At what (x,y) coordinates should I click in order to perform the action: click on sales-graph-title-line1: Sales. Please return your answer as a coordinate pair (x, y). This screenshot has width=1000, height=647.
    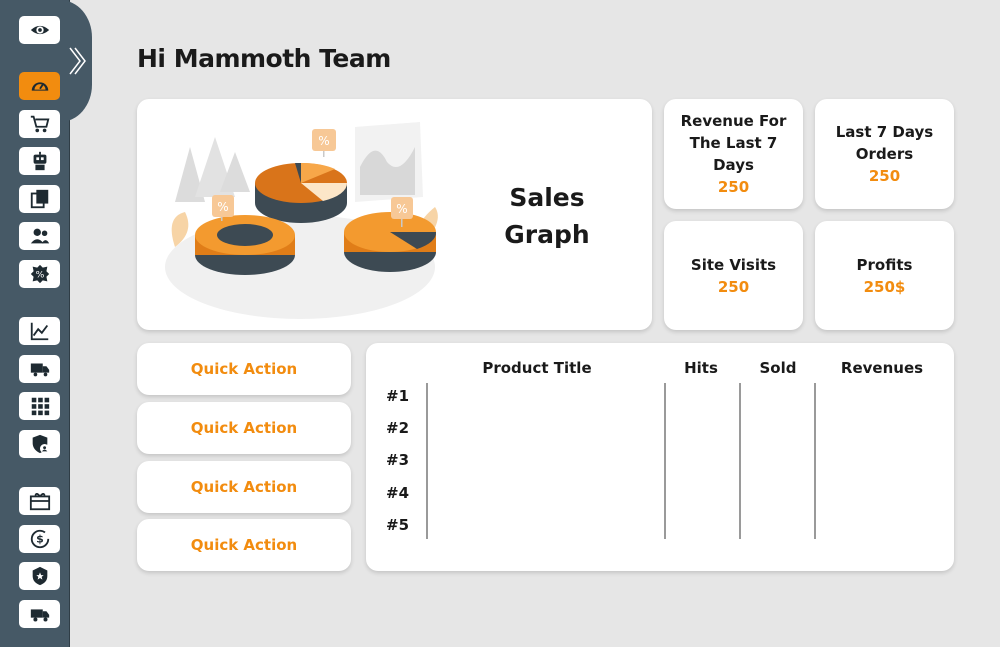
    Looking at the image, I should click on (547, 197).